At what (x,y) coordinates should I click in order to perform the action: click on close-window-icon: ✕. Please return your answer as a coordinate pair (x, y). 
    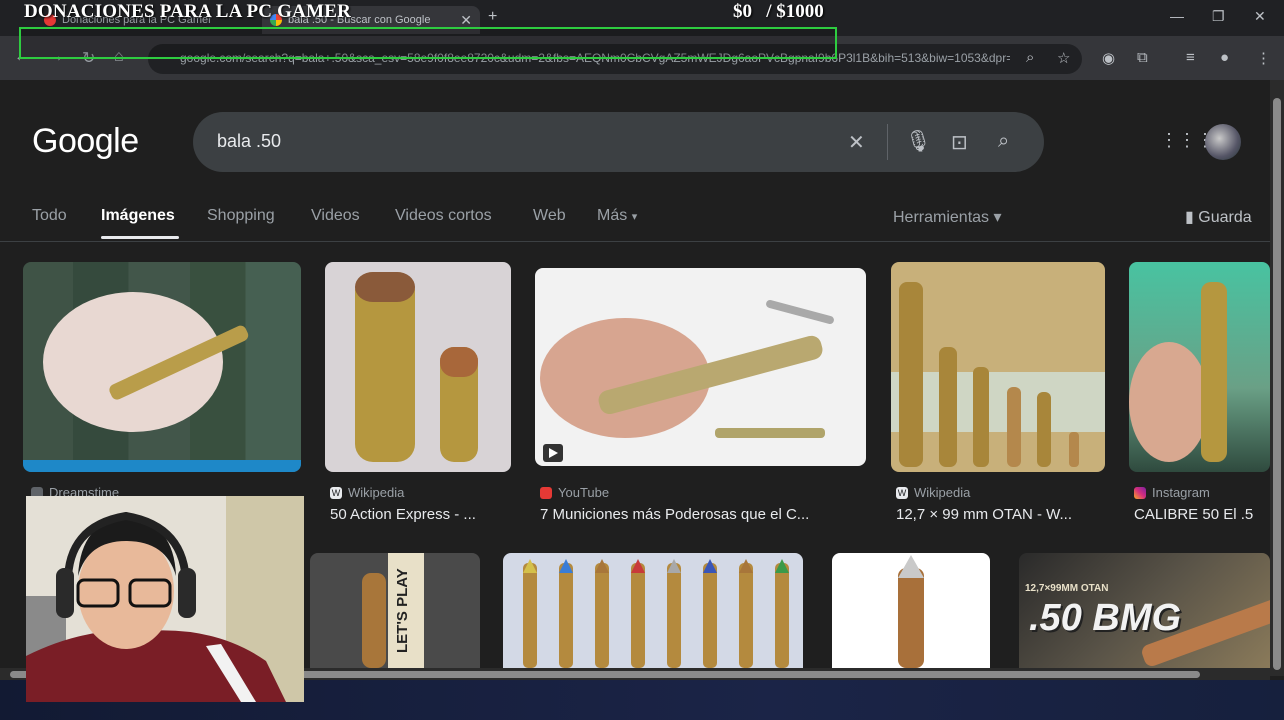
    Looking at the image, I should click on (1260, 16).